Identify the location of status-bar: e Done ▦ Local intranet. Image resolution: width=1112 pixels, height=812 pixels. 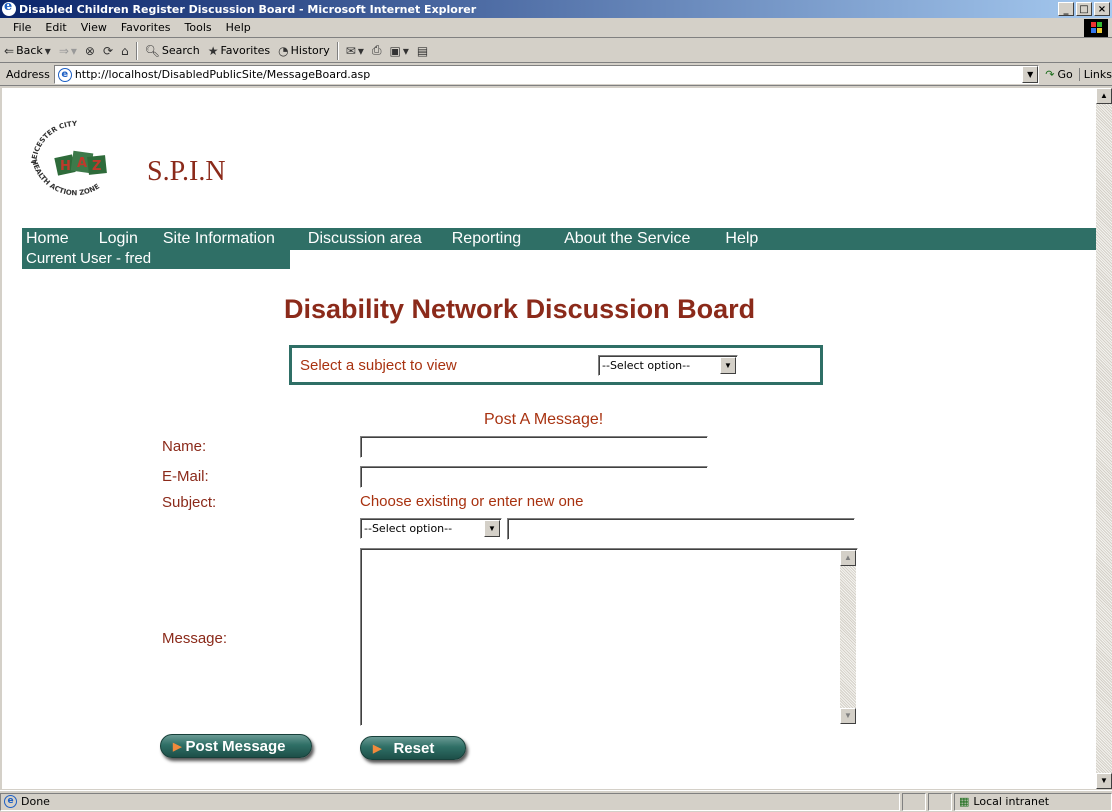
(556, 801).